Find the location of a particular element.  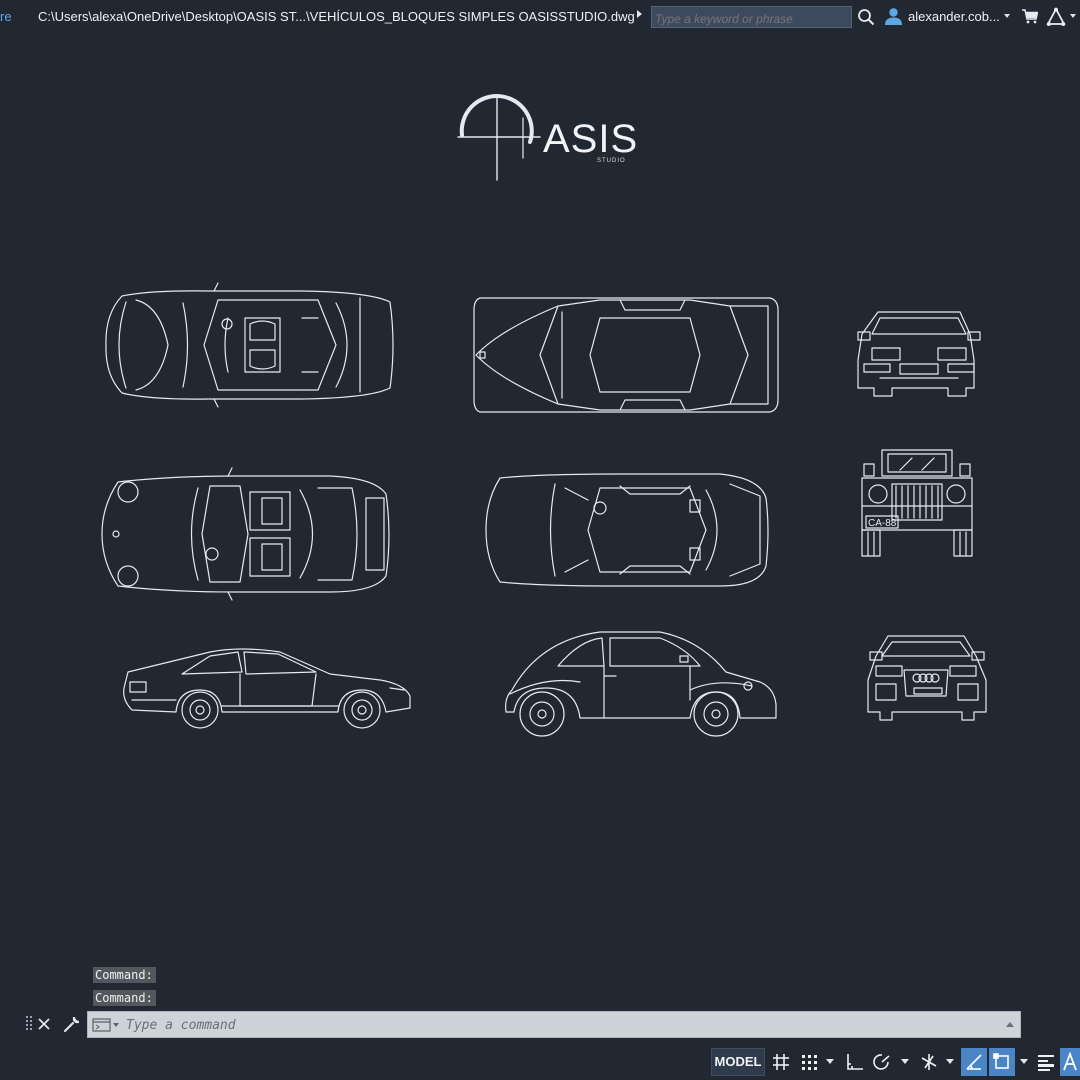

ortho-icon is located at coordinates (855, 1062).